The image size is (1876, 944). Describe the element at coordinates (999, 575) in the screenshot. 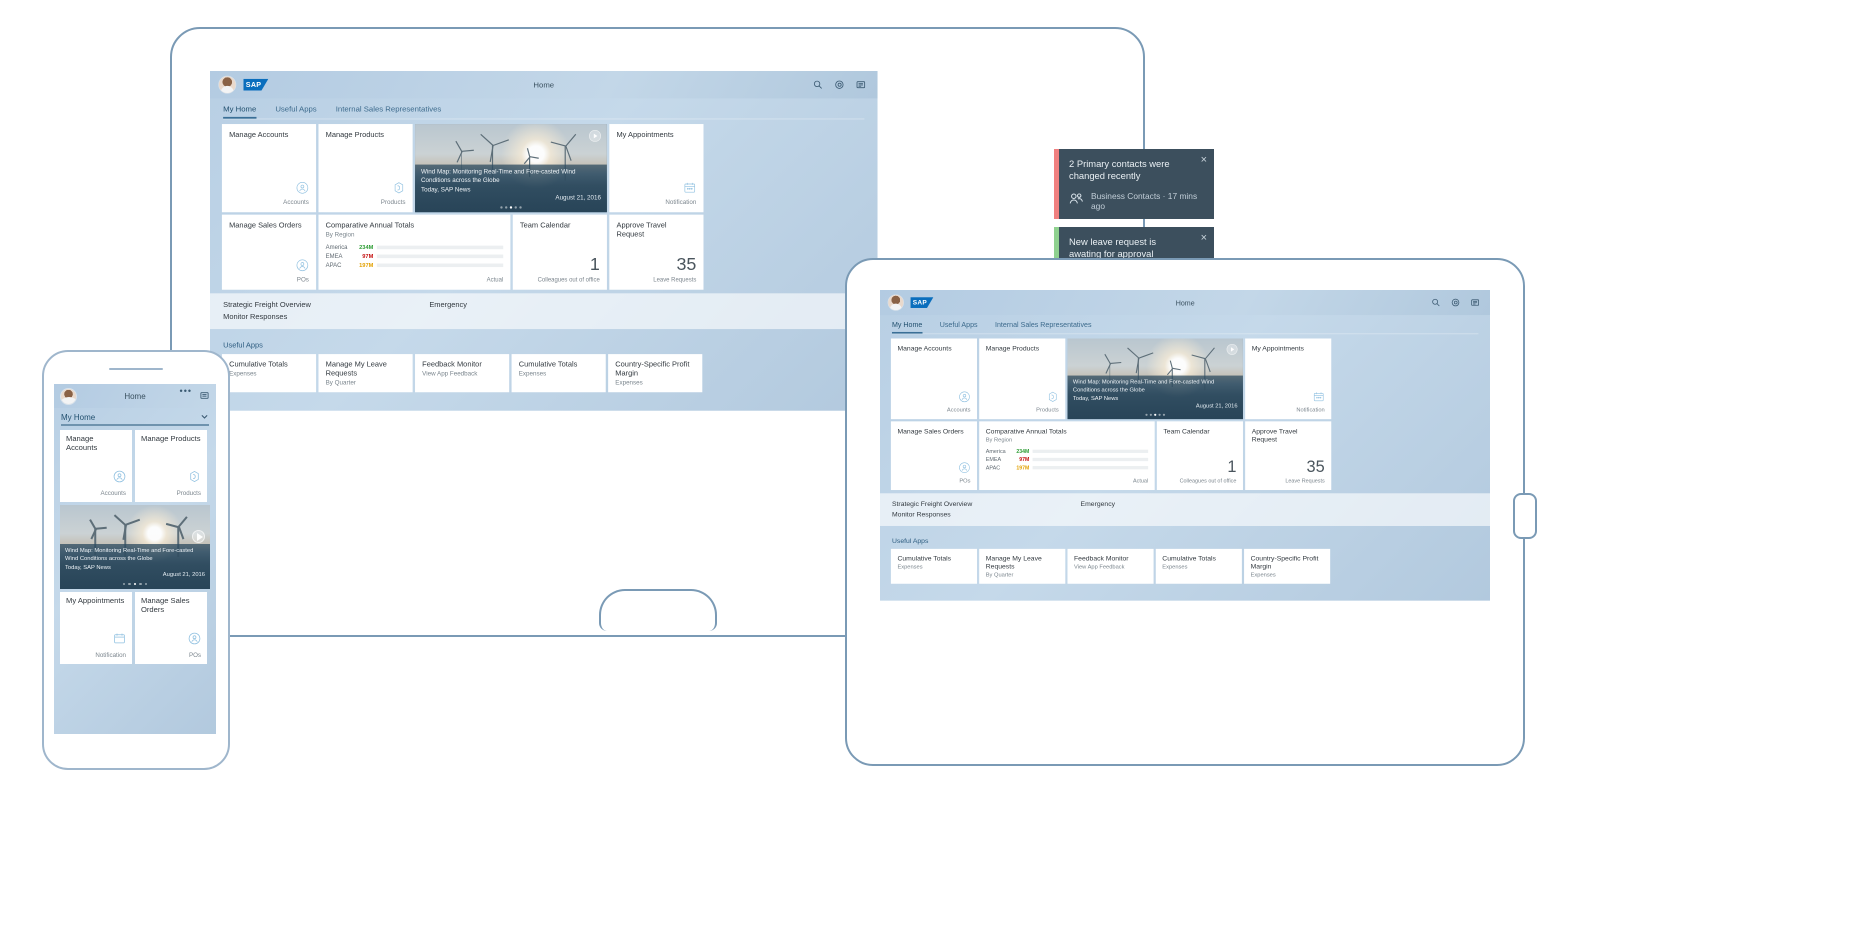

I see `tile-subtitle: By Quarter` at that location.